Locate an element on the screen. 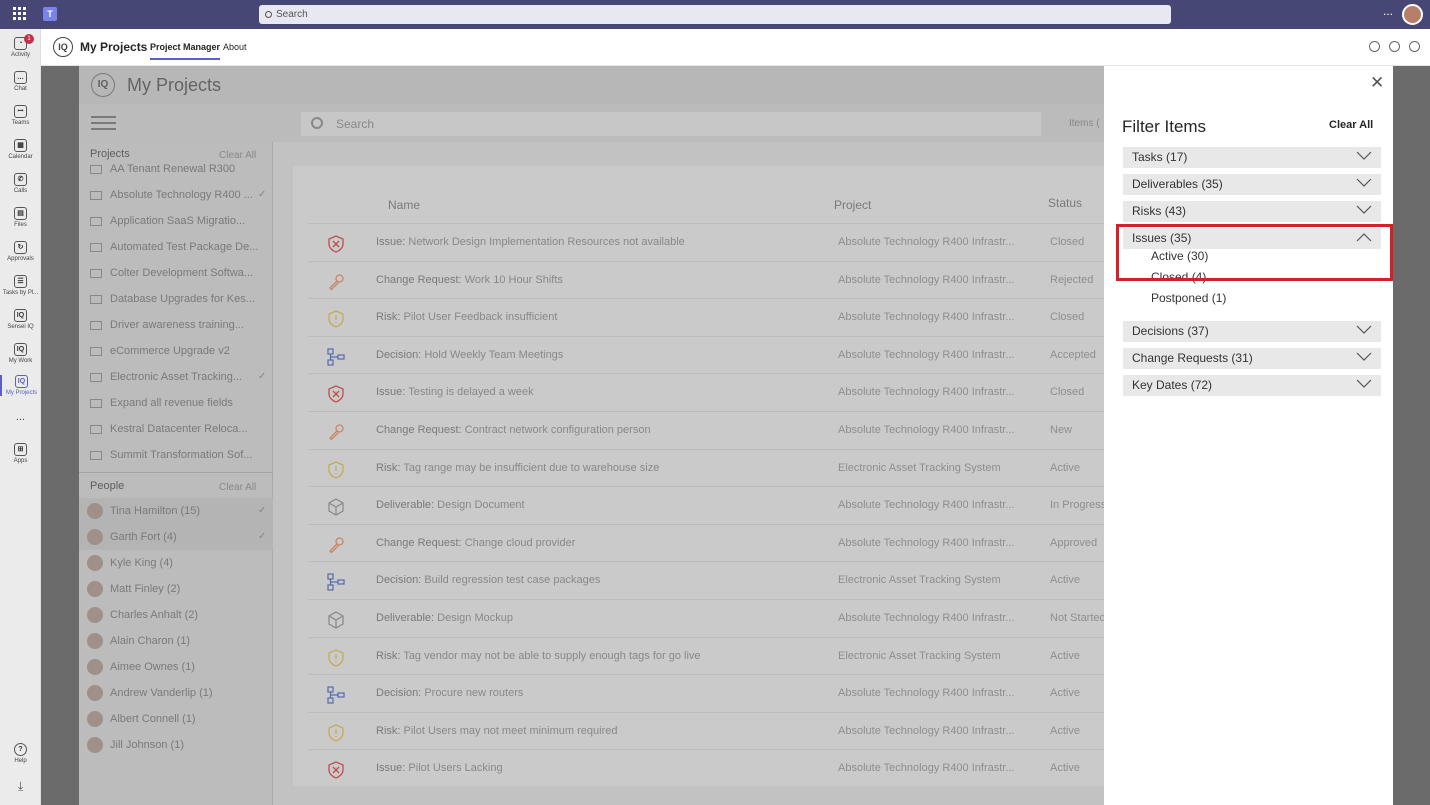 Image resolution: width=1430 pixels, height=805 pixels. item-name: Deliverable: Design Mockup is located at coordinates (444, 618).